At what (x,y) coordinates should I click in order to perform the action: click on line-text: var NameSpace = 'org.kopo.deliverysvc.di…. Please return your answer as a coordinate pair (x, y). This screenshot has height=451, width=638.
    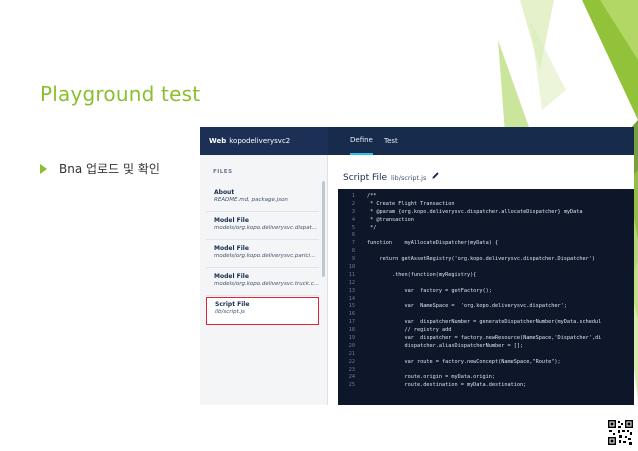
    Looking at the image, I should click on (467, 306).